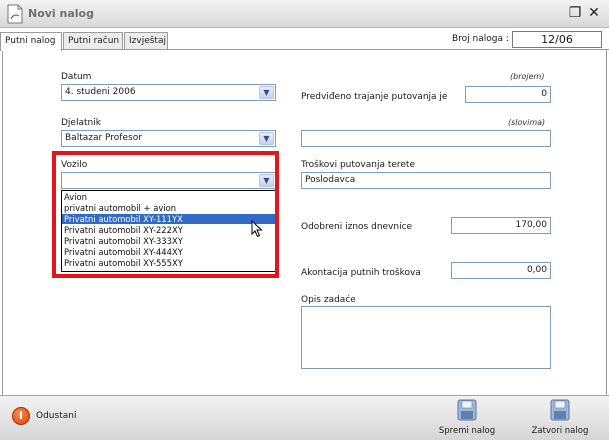 This screenshot has width=609, height=440. What do you see at coordinates (527, 122) in the screenshot?
I see `trajanje-words-hint: (slovima)` at bounding box center [527, 122].